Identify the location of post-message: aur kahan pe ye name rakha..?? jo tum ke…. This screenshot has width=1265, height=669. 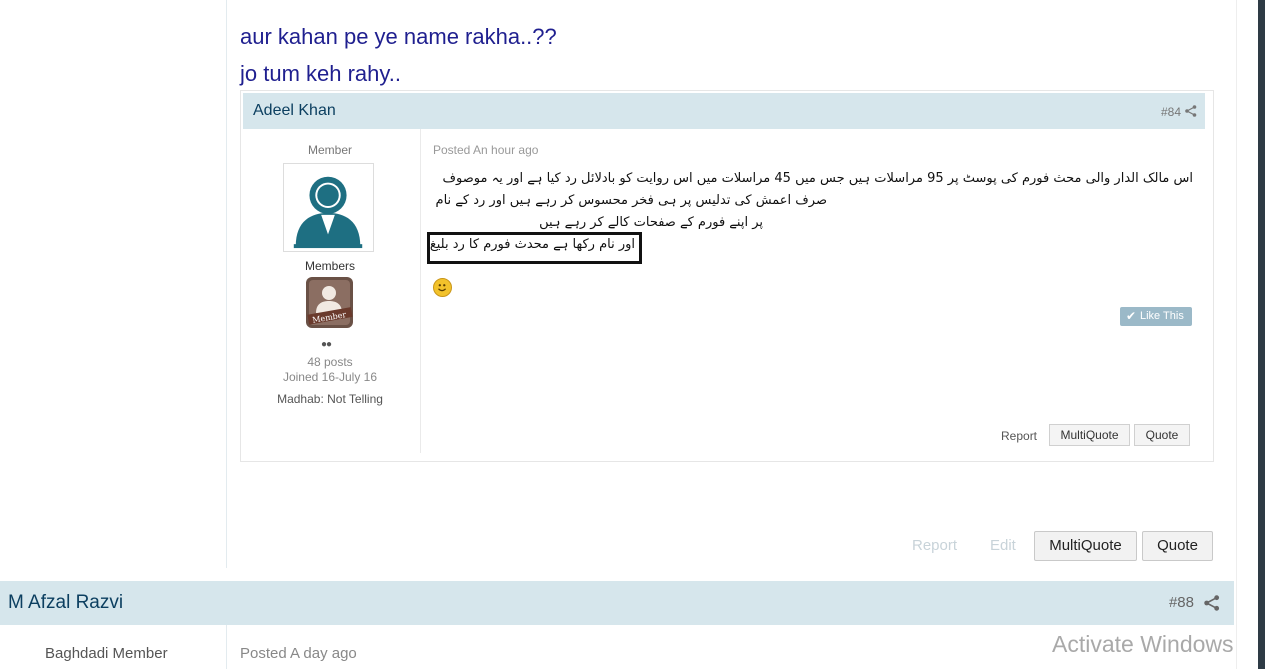
(398, 55).